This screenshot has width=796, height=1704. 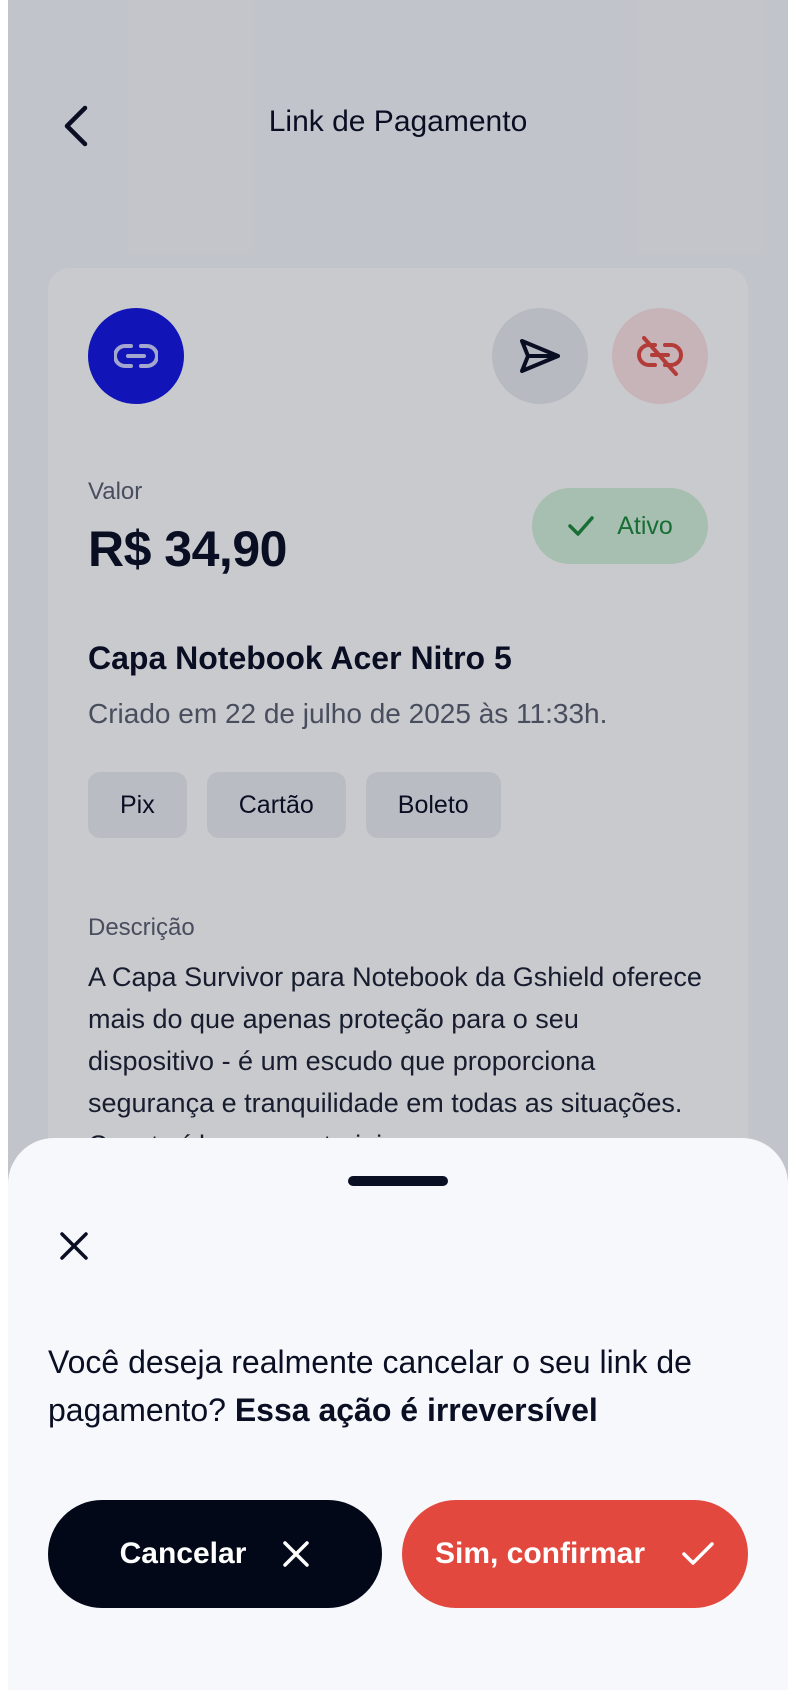 What do you see at coordinates (416, 1410) in the screenshot?
I see `confirm-message-warning: Essa ação é irreversível` at bounding box center [416, 1410].